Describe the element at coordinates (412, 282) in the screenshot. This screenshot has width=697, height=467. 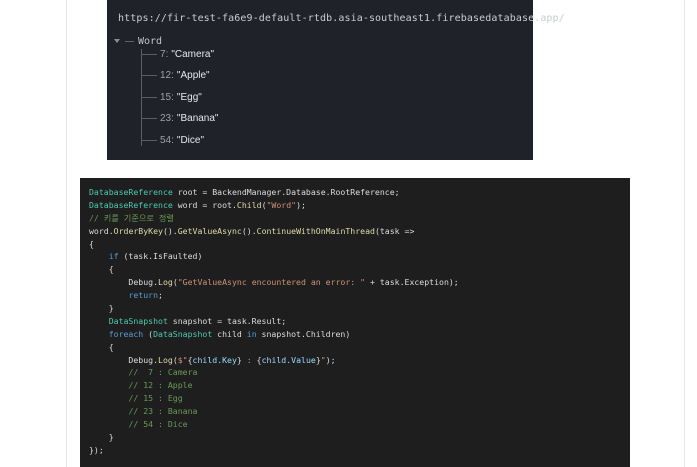
I see `code-token: + task.Exception);` at that location.